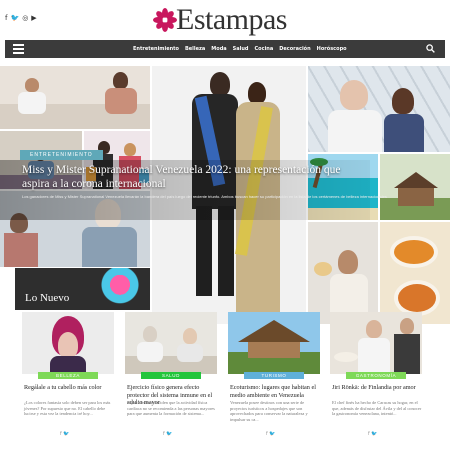 This screenshot has height=450, width=450. What do you see at coordinates (274, 375) in the screenshot?
I see `category-badge: TURISMO` at bounding box center [274, 375].